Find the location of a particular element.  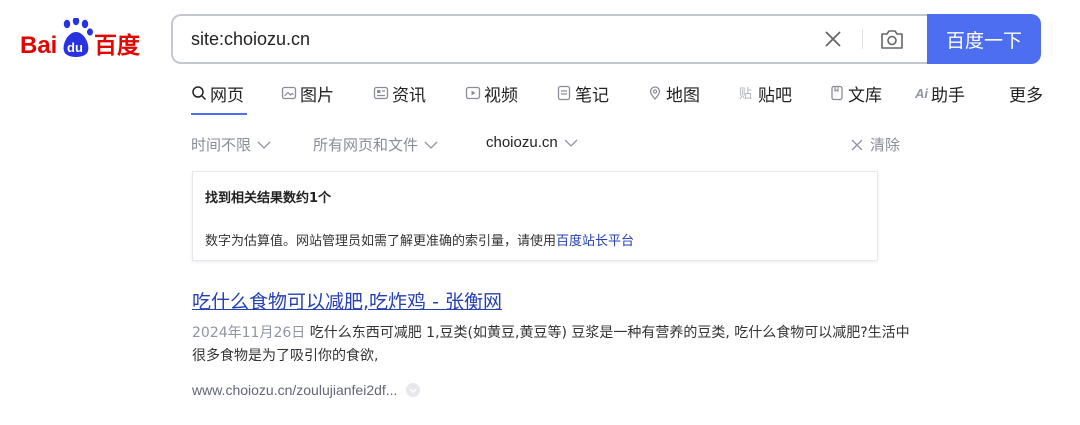

tab-label: 视频 is located at coordinates (501, 95).